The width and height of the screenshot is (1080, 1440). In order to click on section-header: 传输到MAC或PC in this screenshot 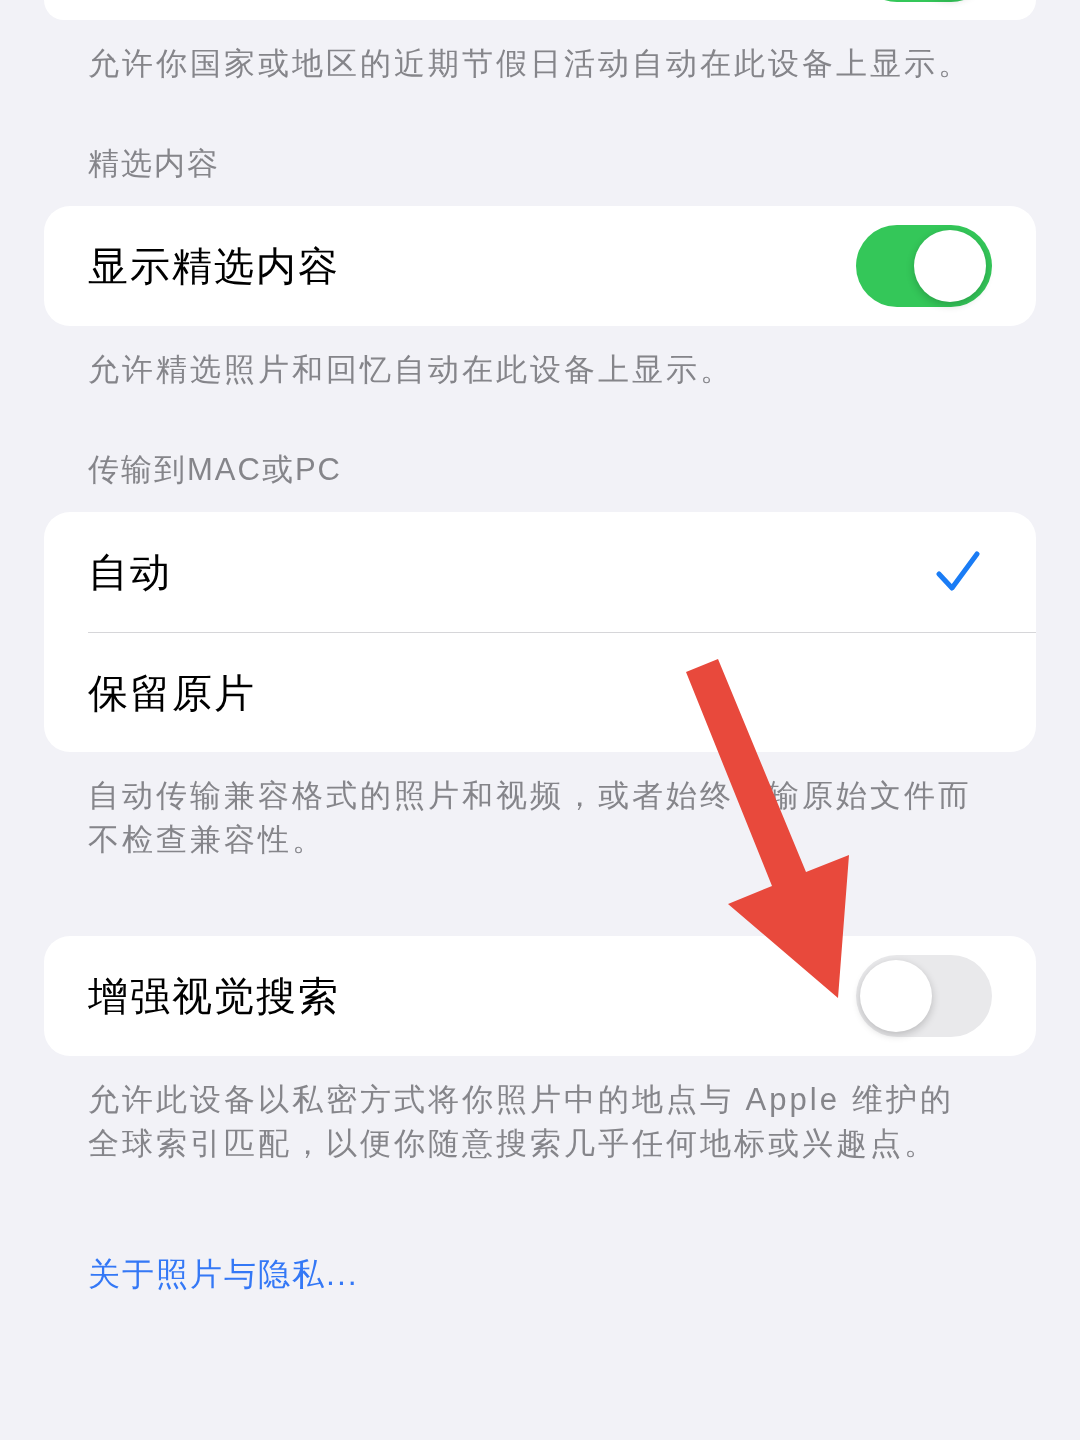, I will do `click(215, 470)`.